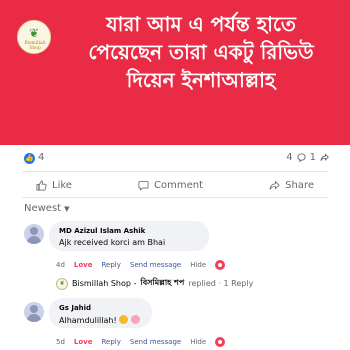 The width and height of the screenshot is (350, 350). What do you see at coordinates (41, 185) in the screenshot?
I see `thumbs-up-icon` at bounding box center [41, 185].